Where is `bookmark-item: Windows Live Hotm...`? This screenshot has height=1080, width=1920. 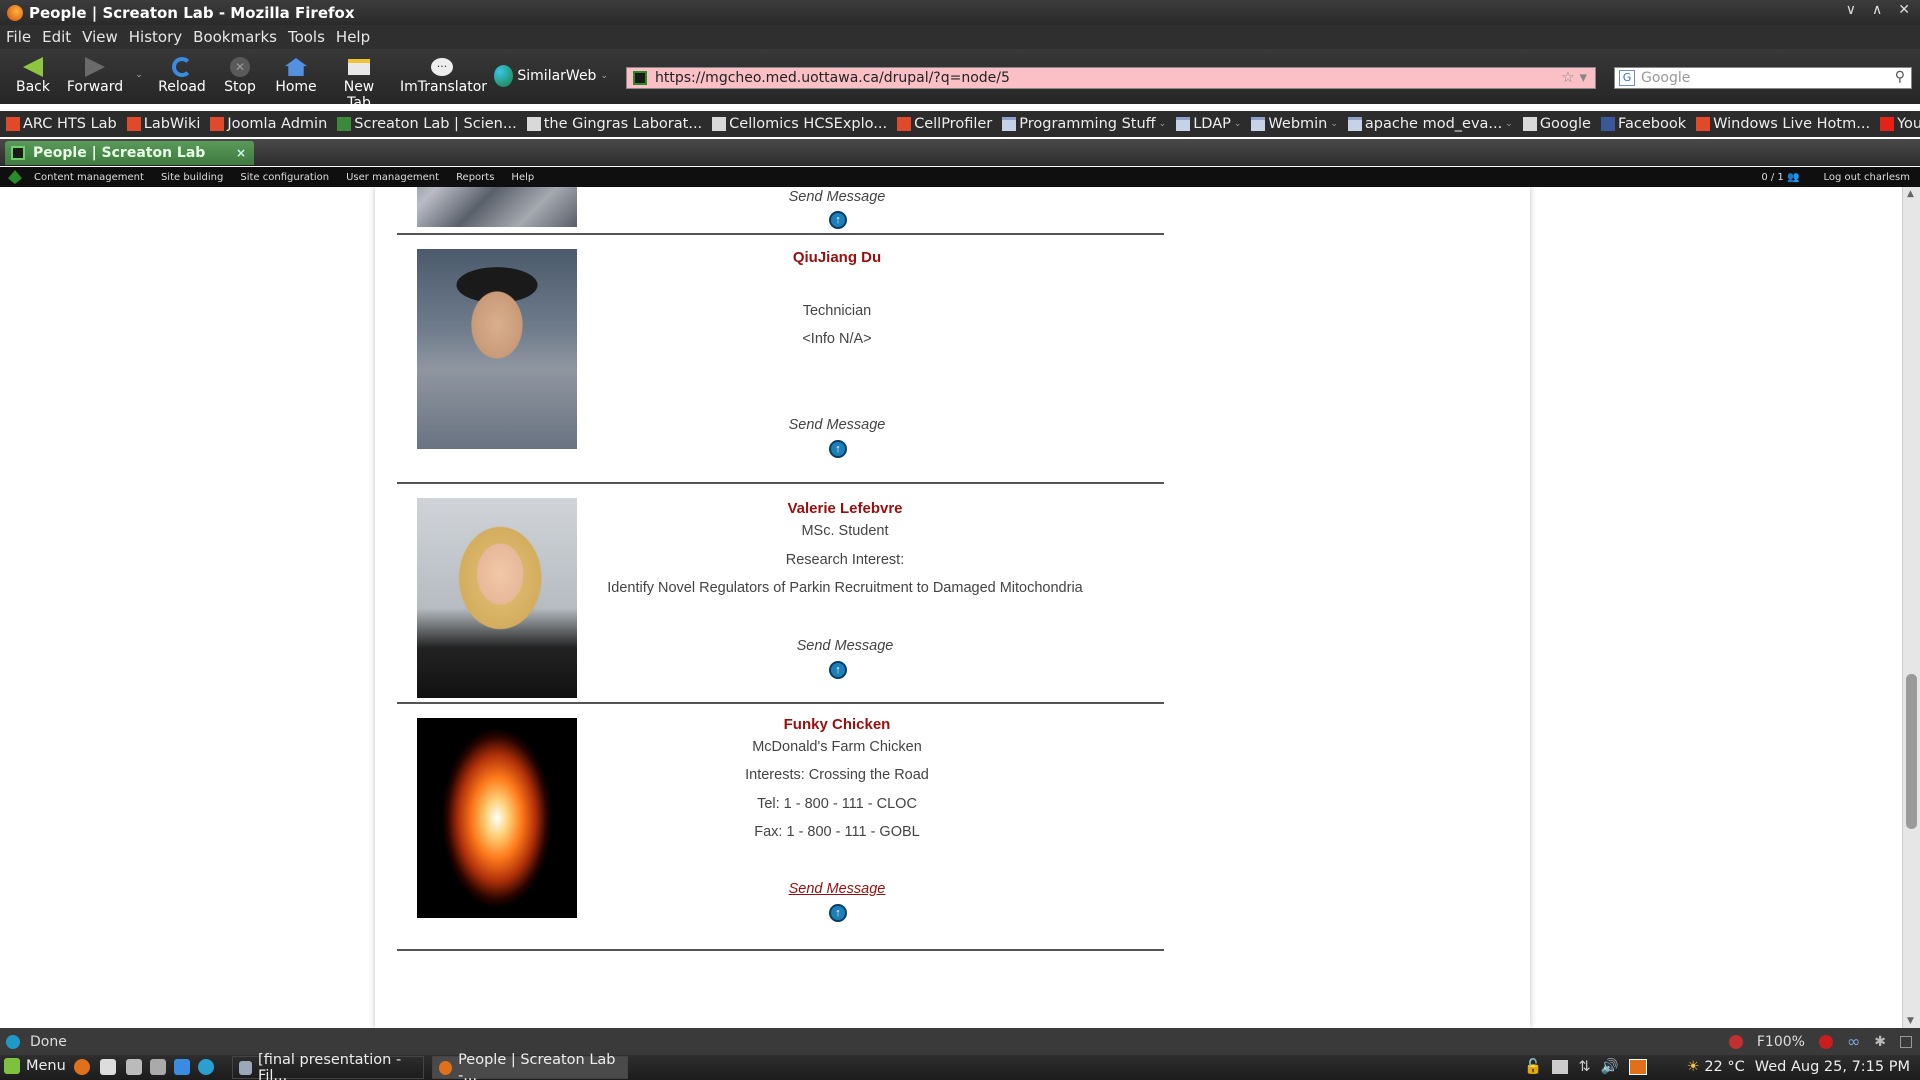 bookmark-item: Windows Live Hotm... is located at coordinates (1783, 124).